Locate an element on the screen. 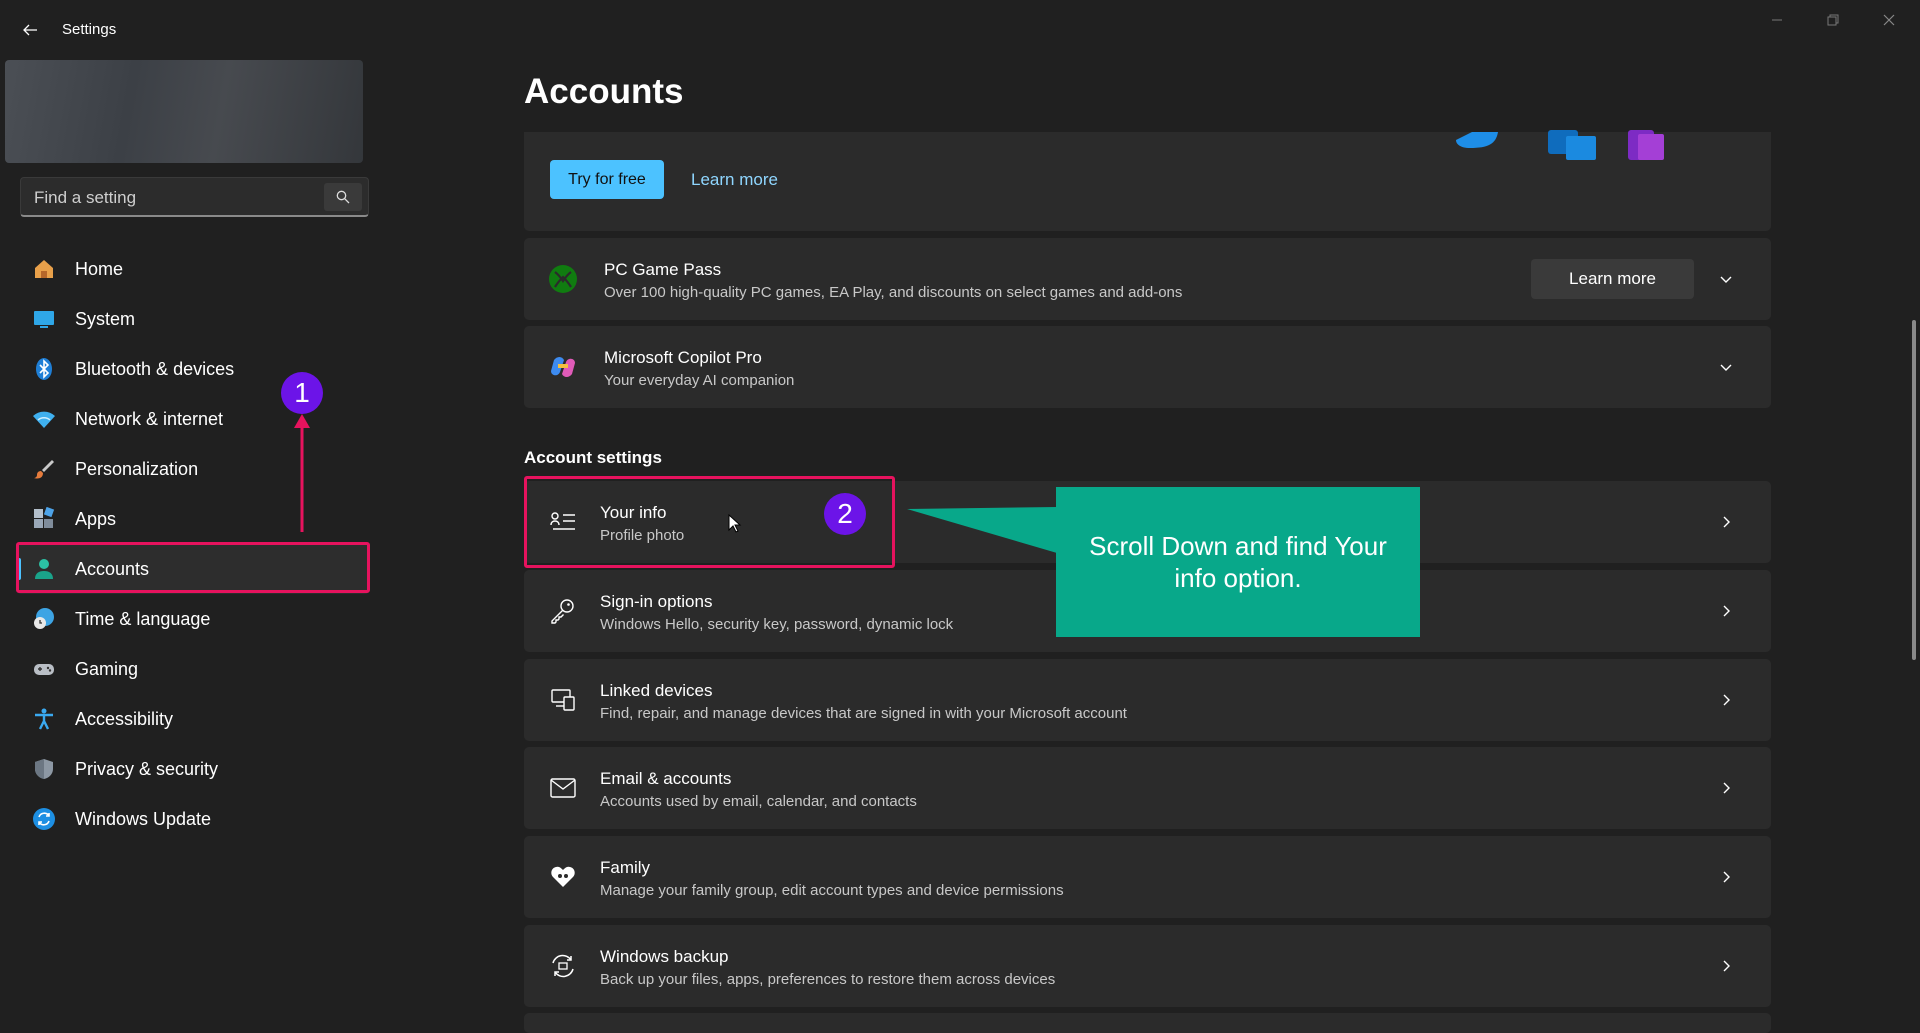 The image size is (1920, 1033). minimize-icon is located at coordinates (1777, 20).